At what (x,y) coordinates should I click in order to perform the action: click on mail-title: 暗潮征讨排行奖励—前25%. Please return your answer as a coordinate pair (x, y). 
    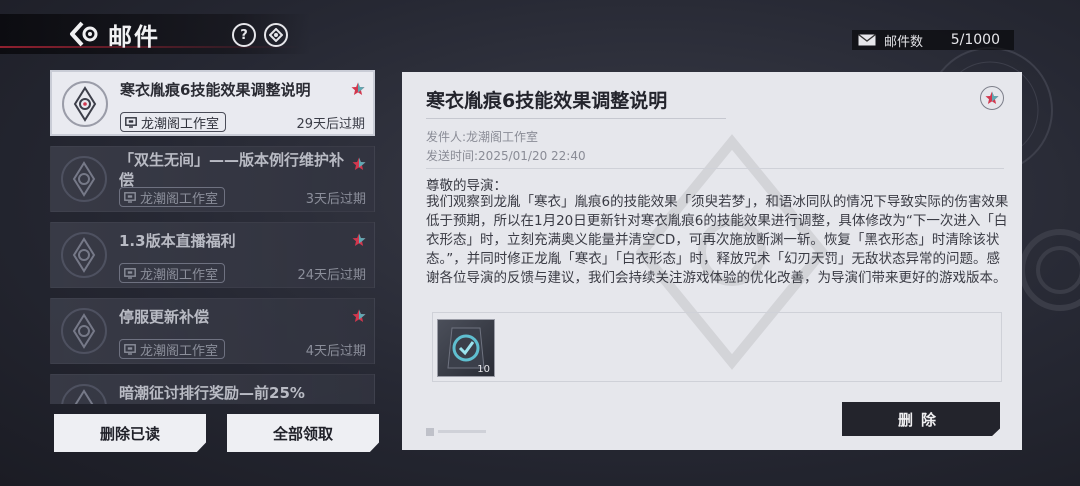
    Looking at the image, I should click on (212, 393).